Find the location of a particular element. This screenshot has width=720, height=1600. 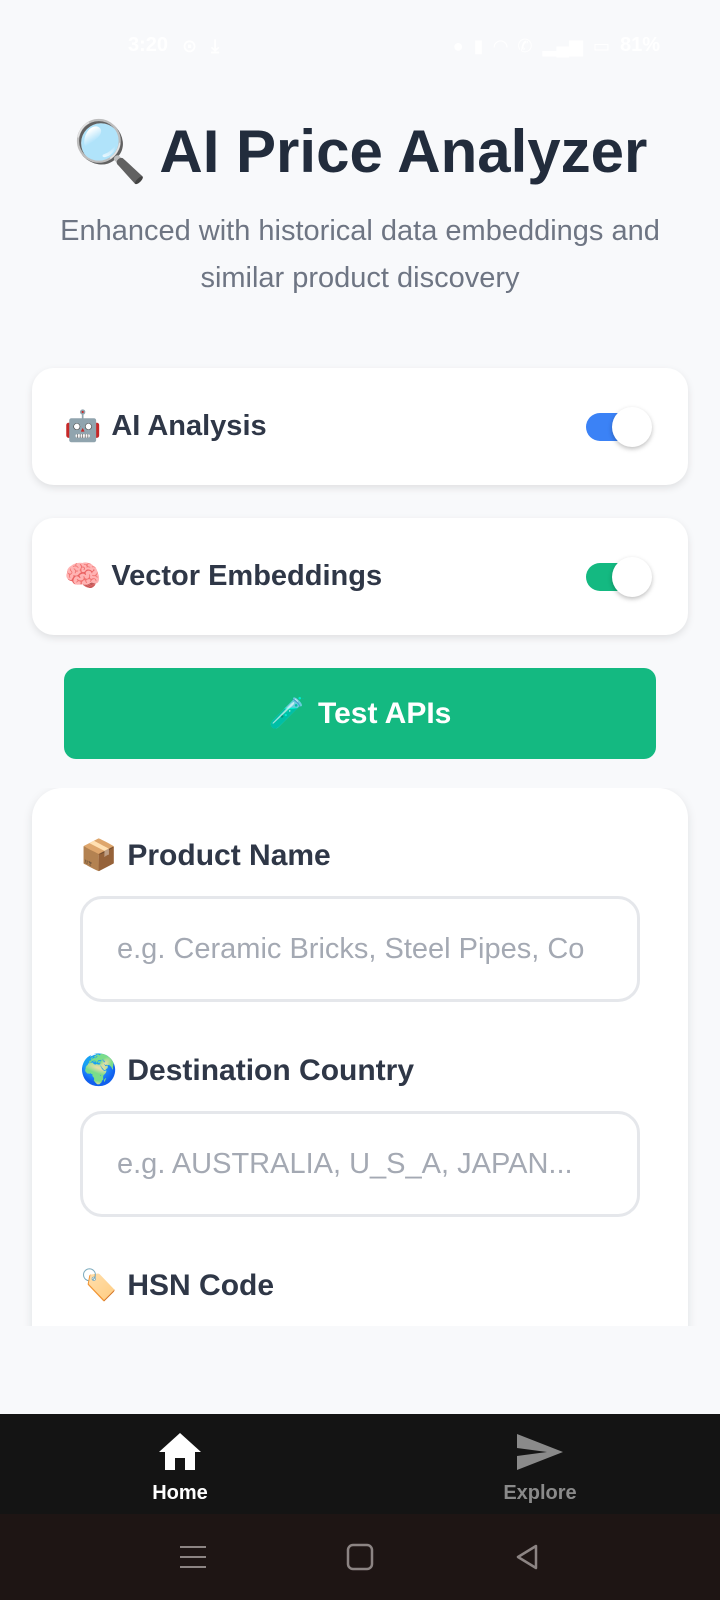

status-right: ● ▮ ◠ ✆ ▂▄▆ ▭ 81% is located at coordinates (556, 45).